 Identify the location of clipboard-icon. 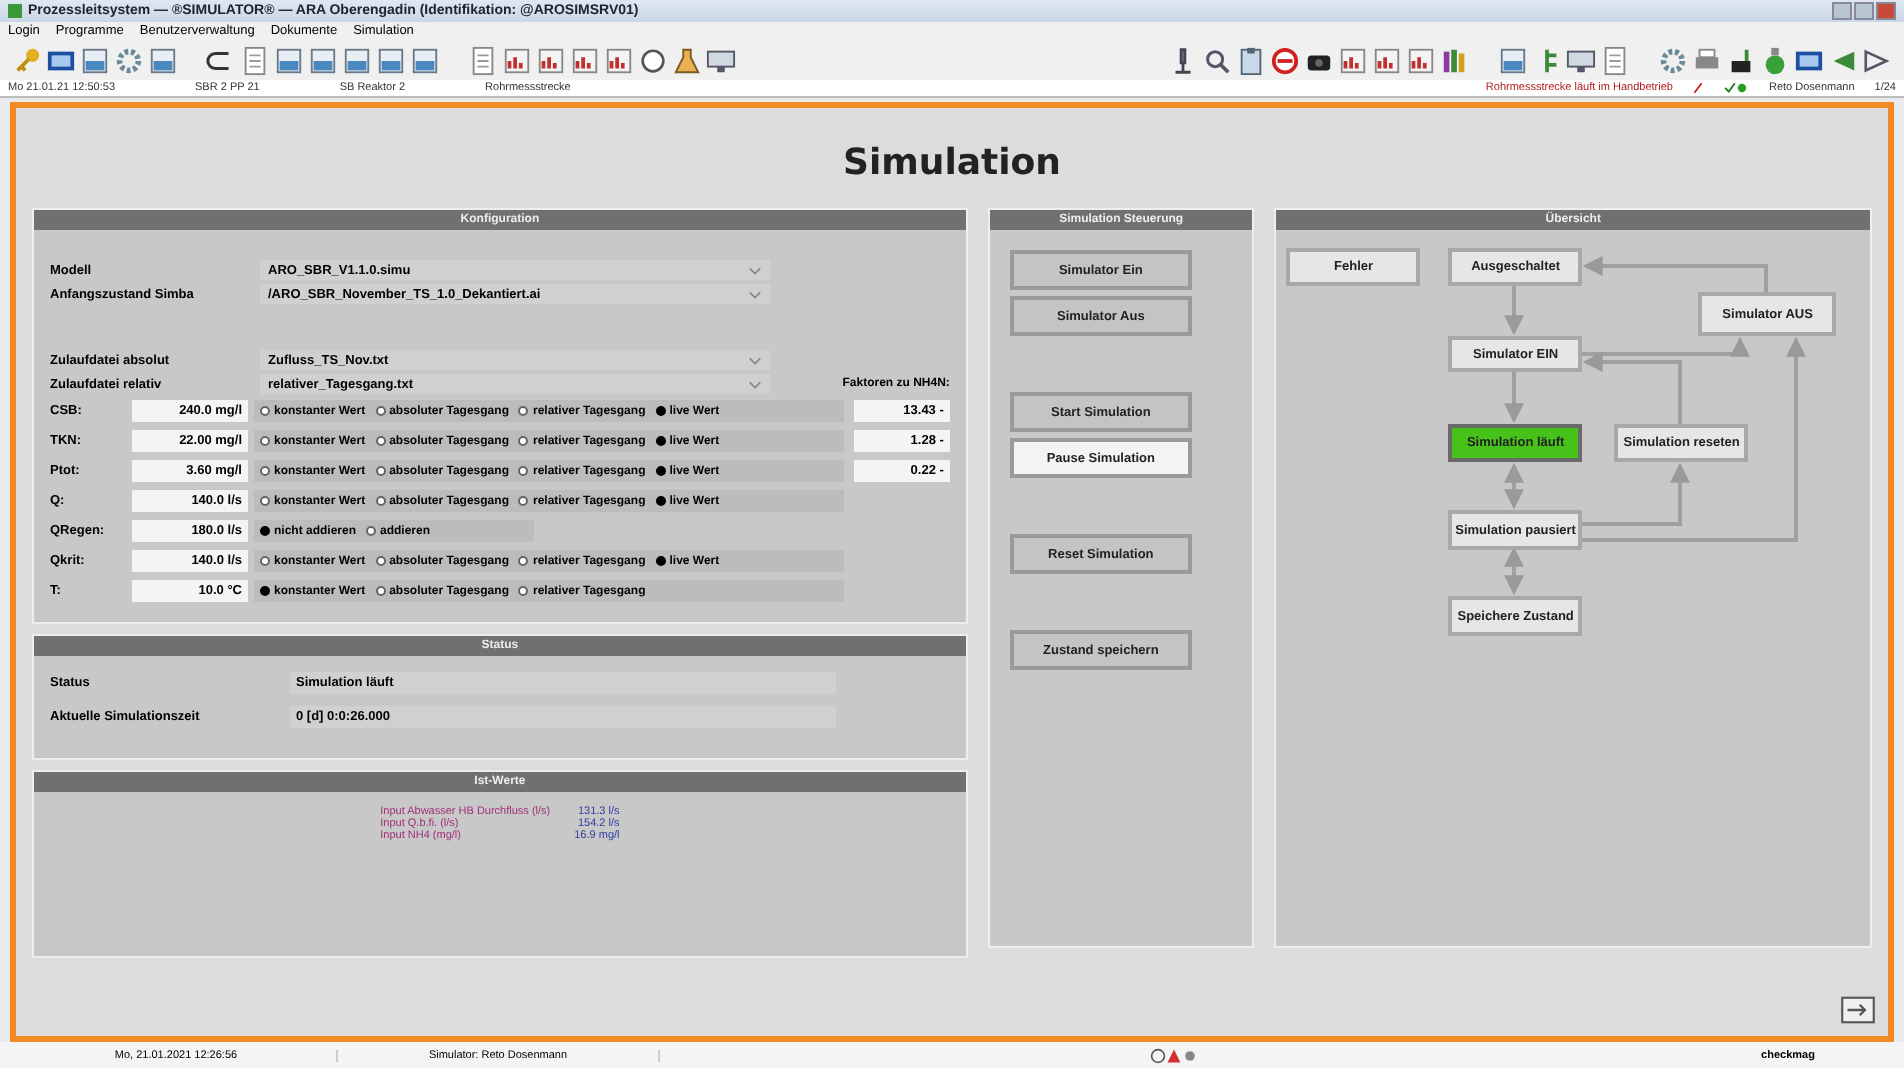
(1251, 60).